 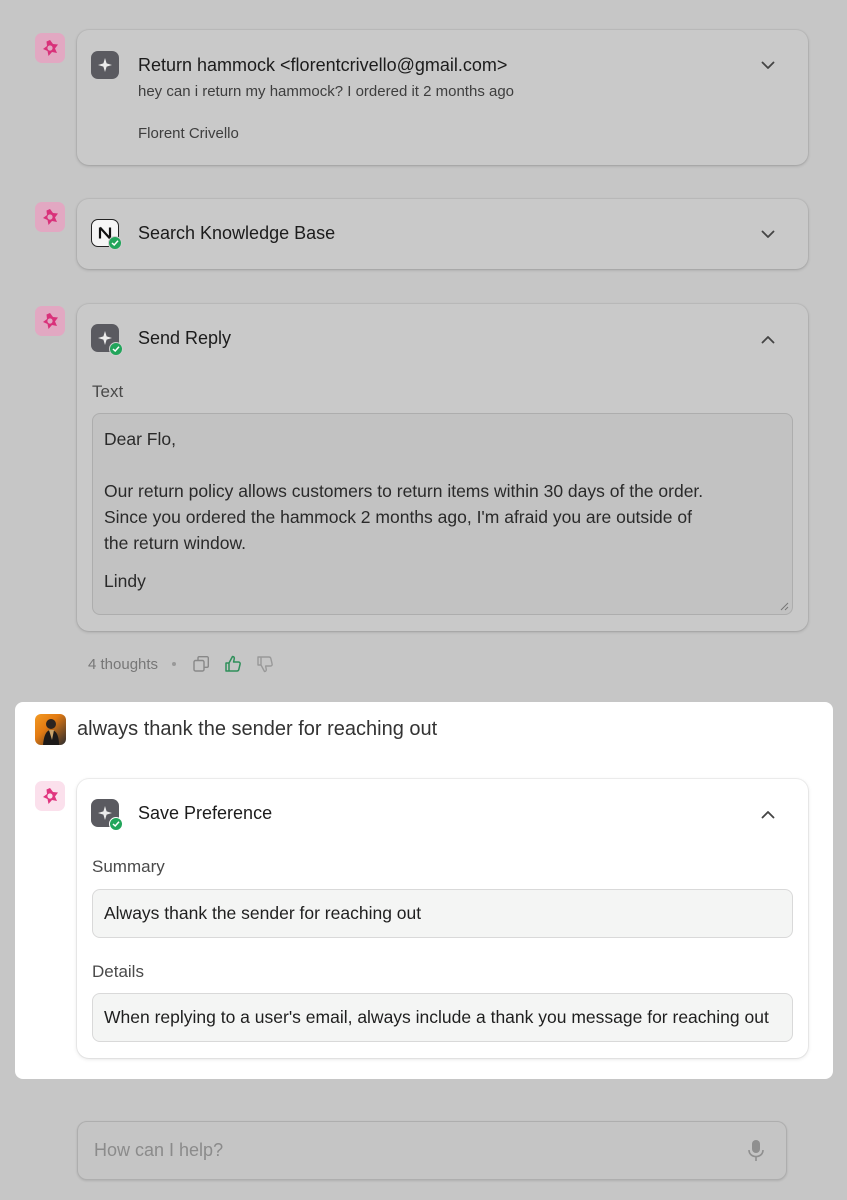 I want to click on chat-input, so click(x=414, y=1150).